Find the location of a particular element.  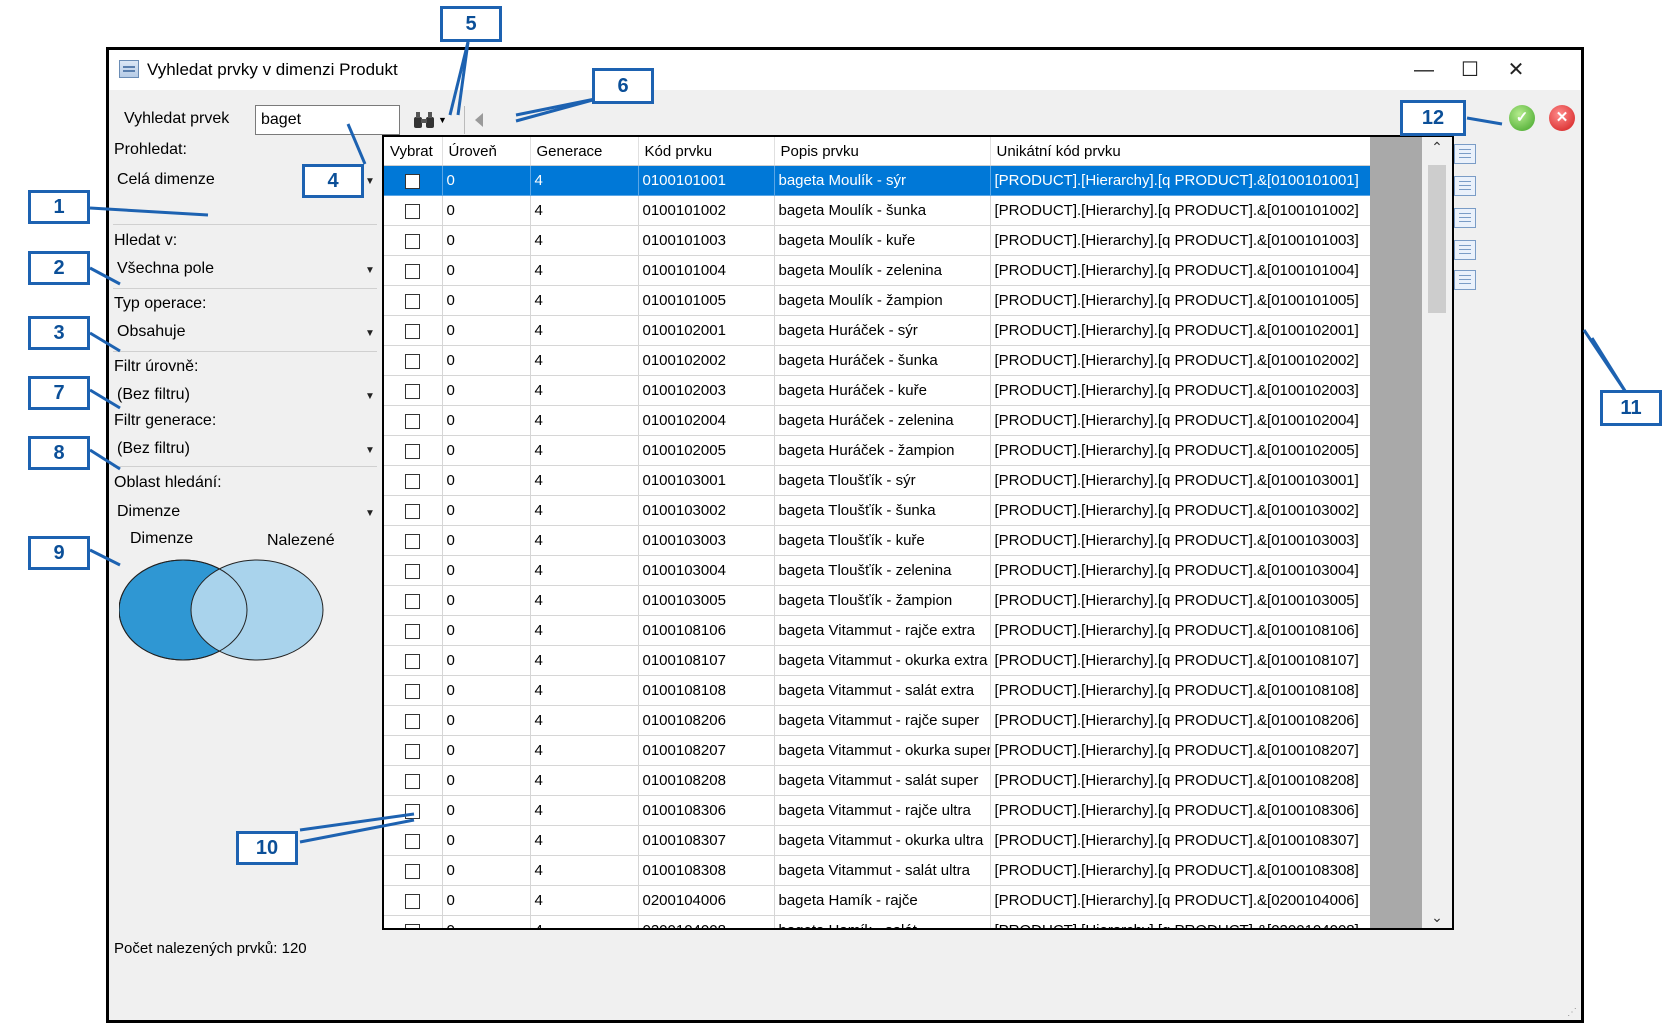

callout-11: 11 is located at coordinates (1631, 408).